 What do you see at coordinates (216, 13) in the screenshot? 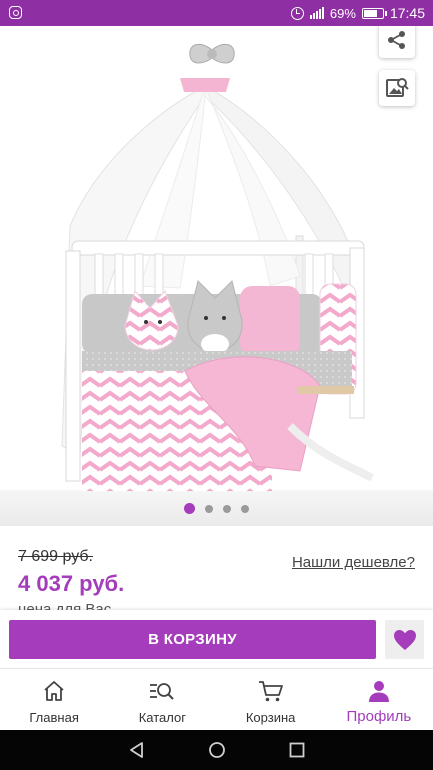
I see `status-bar: 69% 17:45` at bounding box center [216, 13].